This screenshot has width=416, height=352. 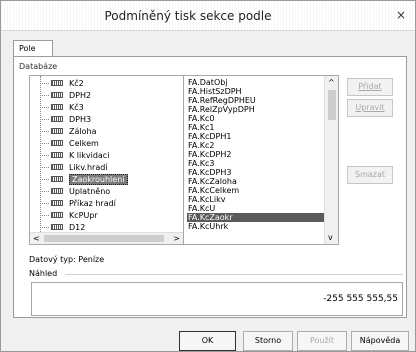 I want to click on list-item: FA.KcDPH2, so click(x=256, y=154).